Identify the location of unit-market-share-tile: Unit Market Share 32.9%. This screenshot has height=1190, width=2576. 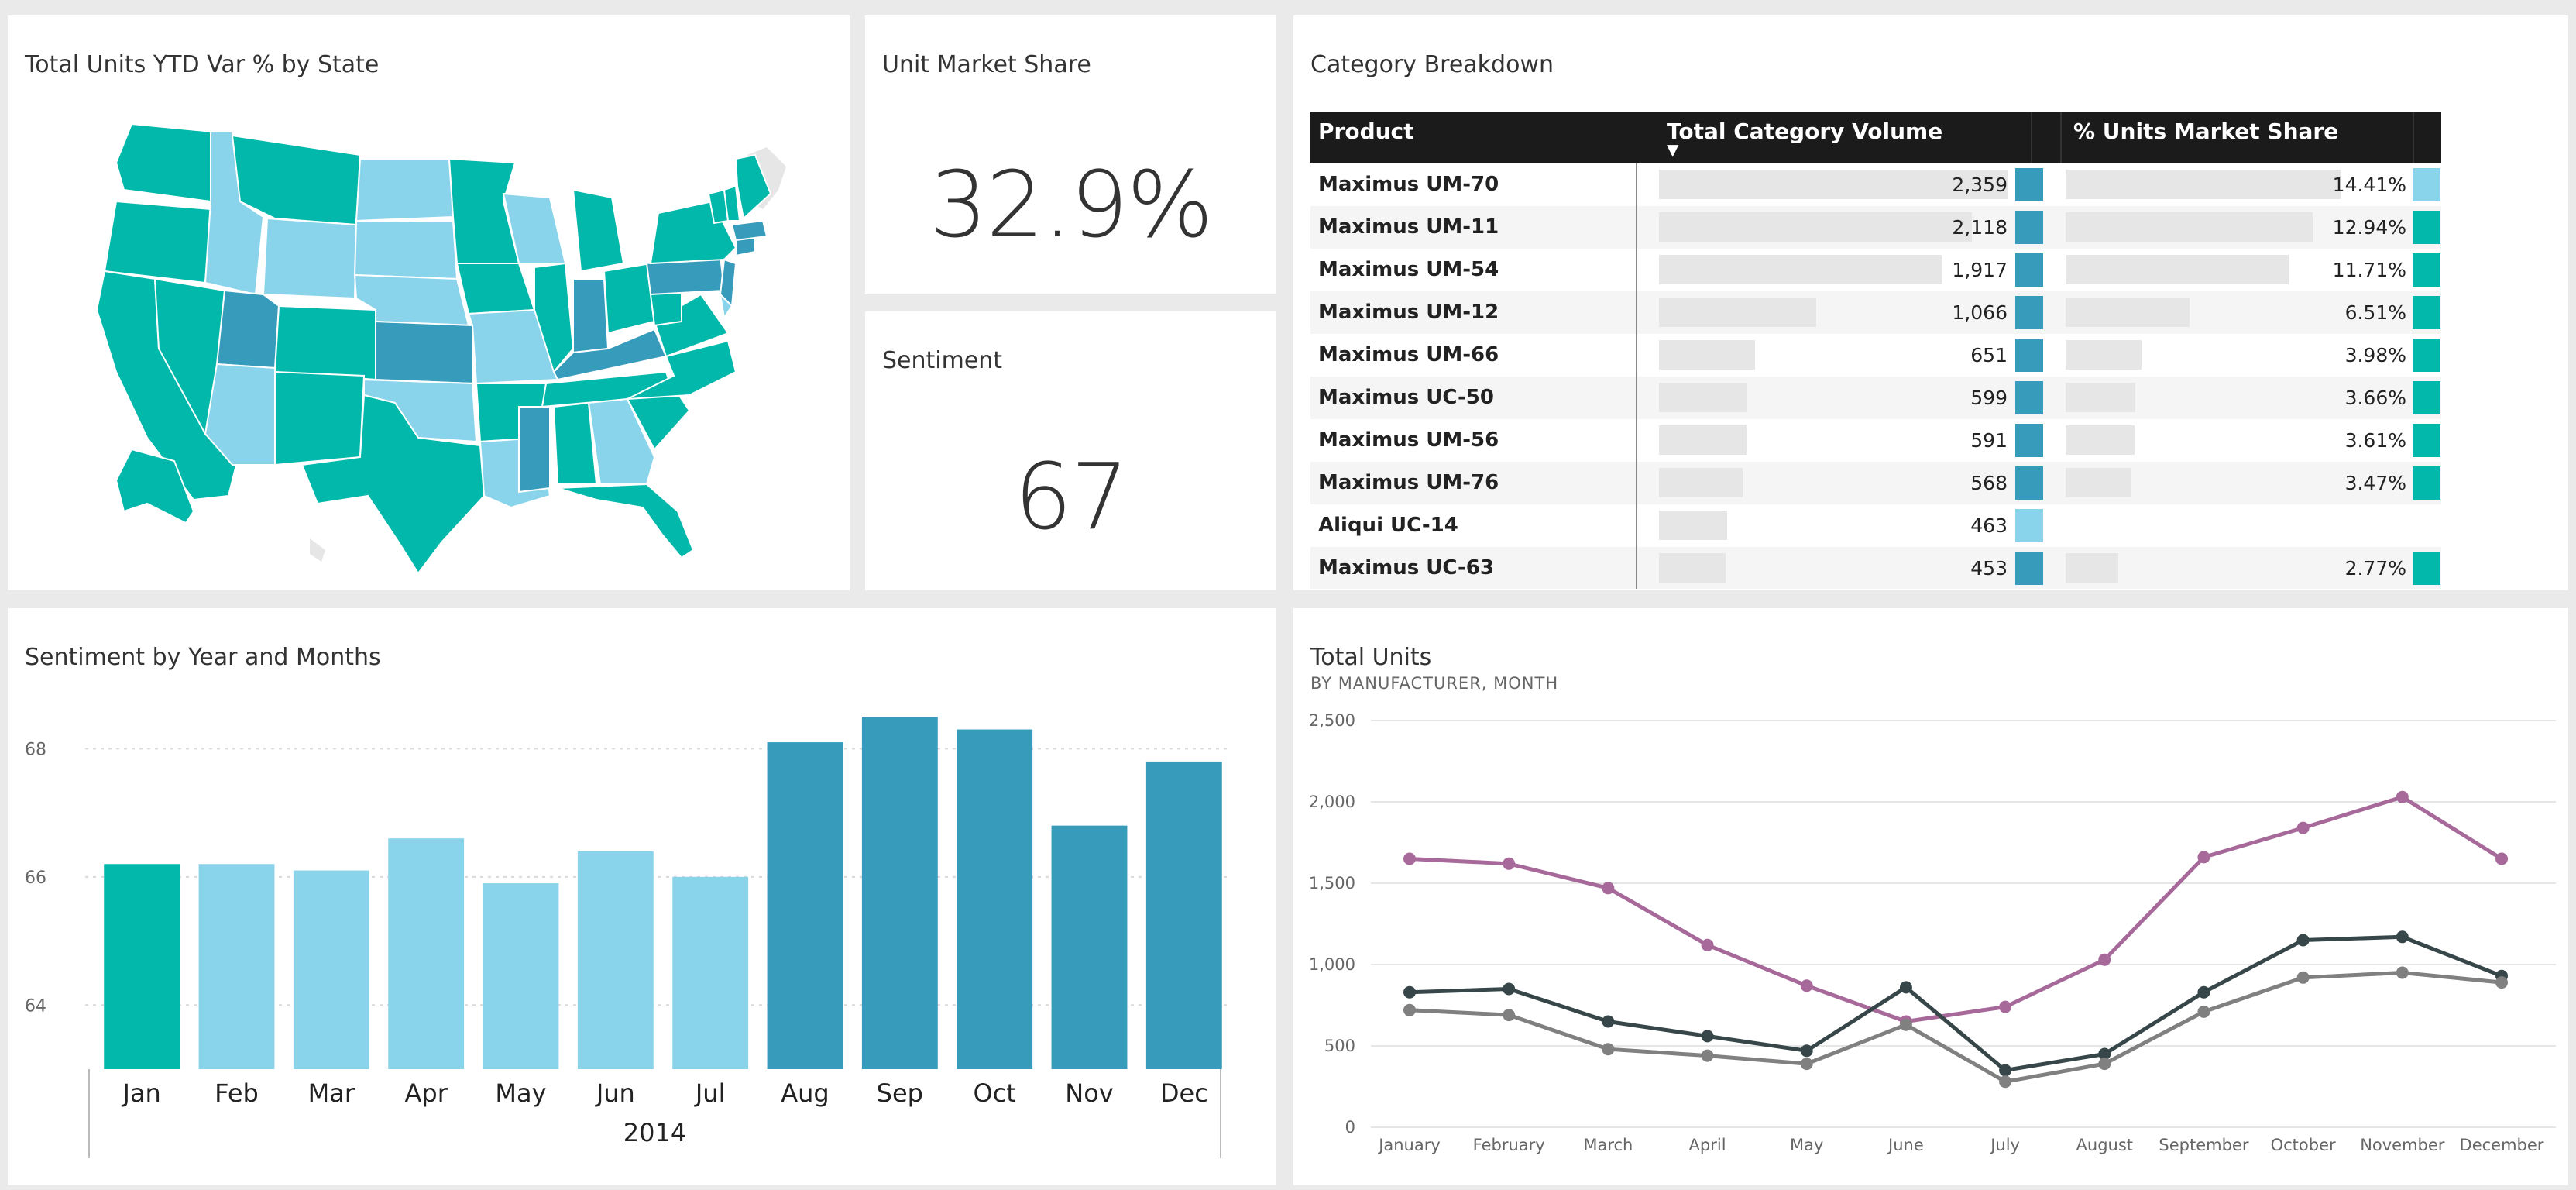
(1070, 154).